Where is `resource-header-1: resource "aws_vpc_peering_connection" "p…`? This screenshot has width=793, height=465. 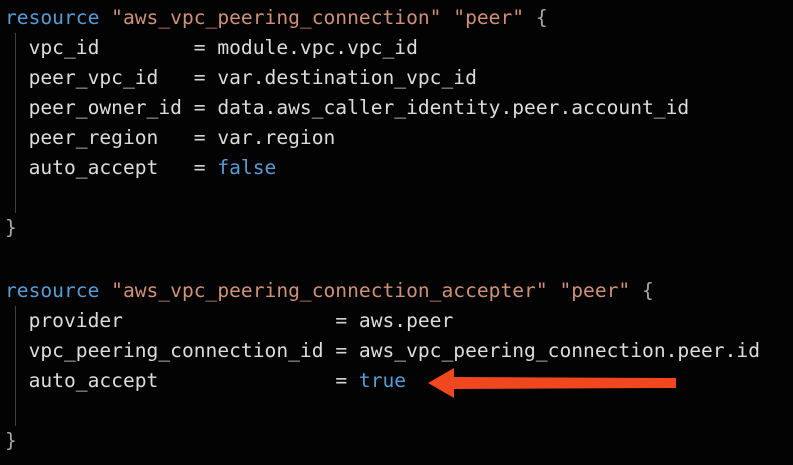
resource-header-1: resource "aws_vpc_peering_connection" "p… is located at coordinates (276, 18).